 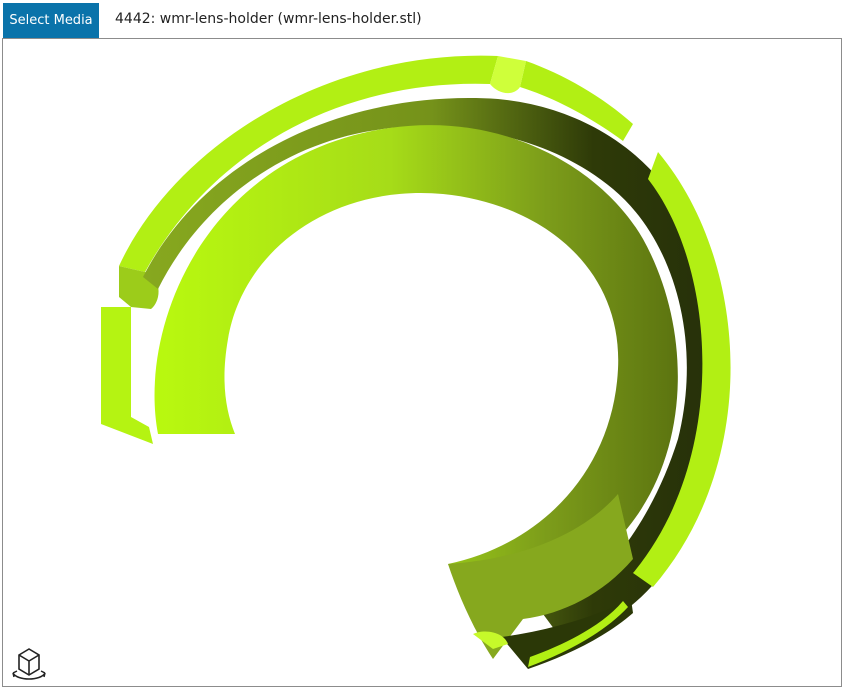 What do you see at coordinates (29, 663) in the screenshot?
I see `view-cube-rotate-icon` at bounding box center [29, 663].